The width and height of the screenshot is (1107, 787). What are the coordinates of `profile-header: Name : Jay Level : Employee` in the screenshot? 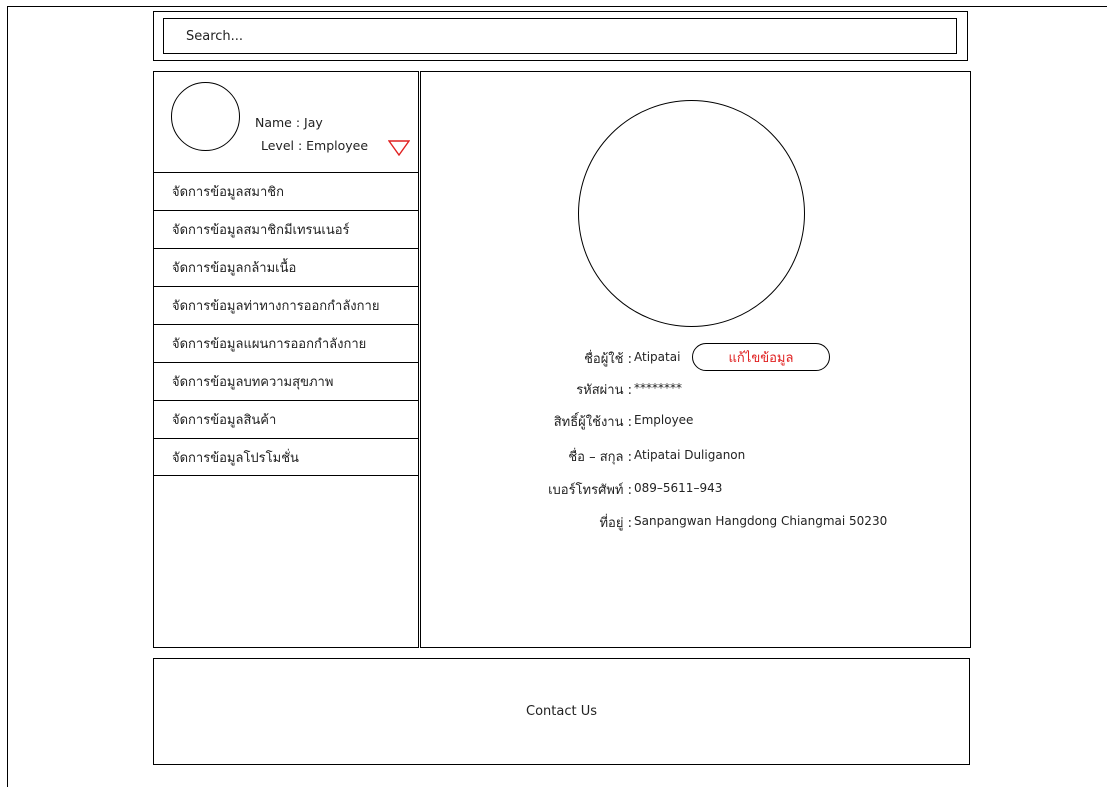 It's located at (286, 122).